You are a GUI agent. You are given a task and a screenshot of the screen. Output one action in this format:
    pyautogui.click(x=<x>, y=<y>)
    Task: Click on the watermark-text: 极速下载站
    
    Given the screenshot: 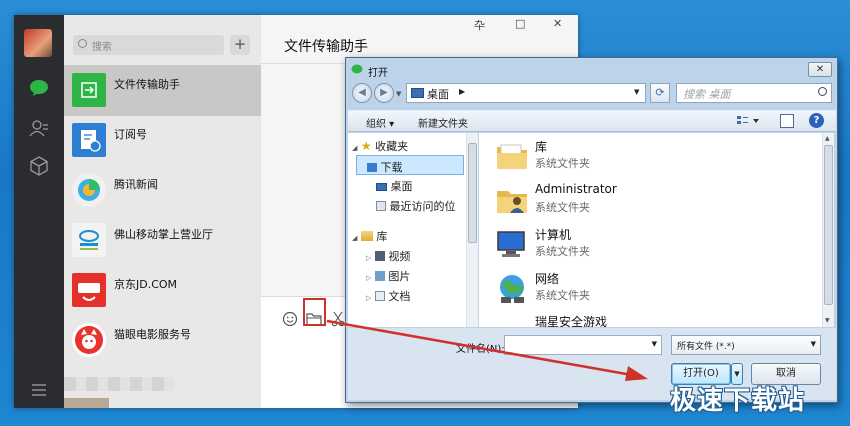 What is the action you would take?
    pyautogui.click(x=738, y=401)
    